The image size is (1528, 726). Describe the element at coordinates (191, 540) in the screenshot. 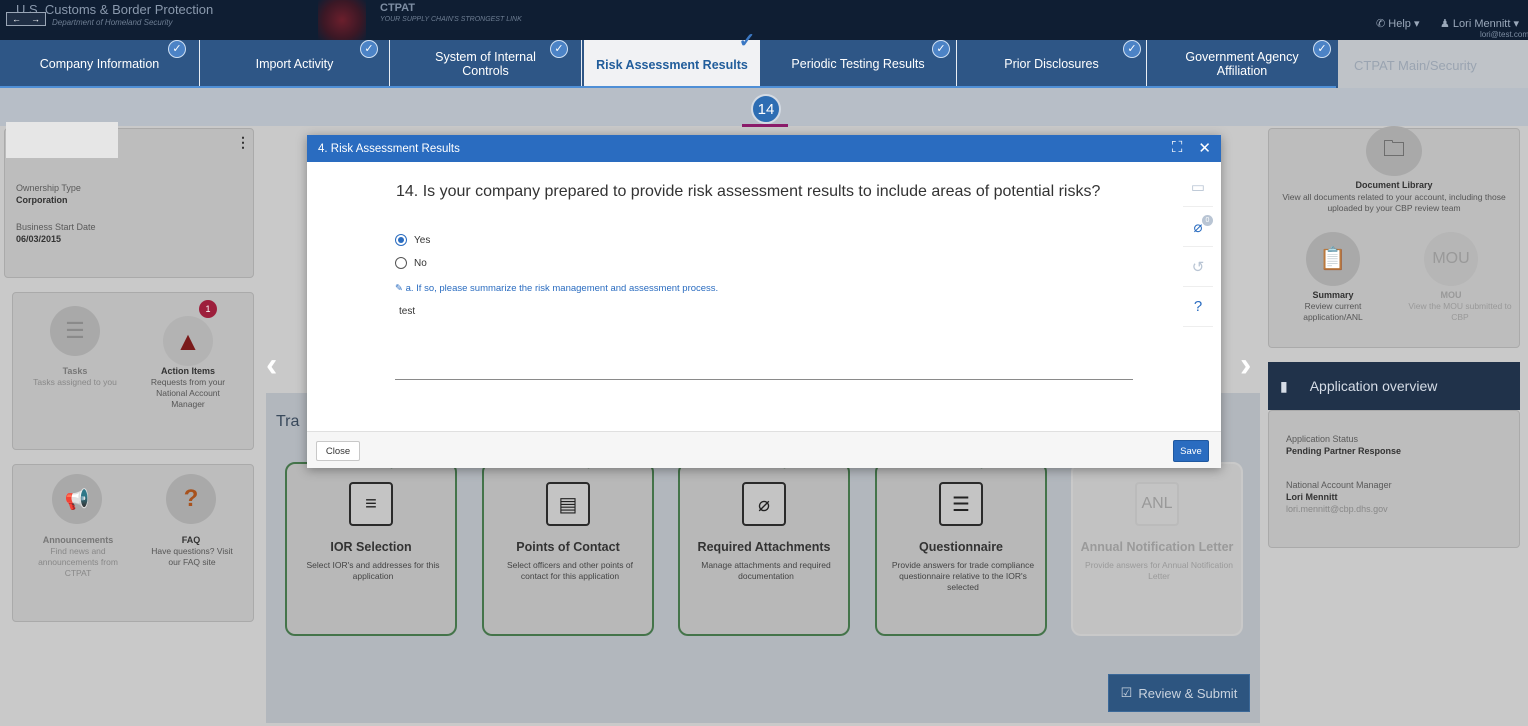

I see `faq-title: FAQ` at that location.